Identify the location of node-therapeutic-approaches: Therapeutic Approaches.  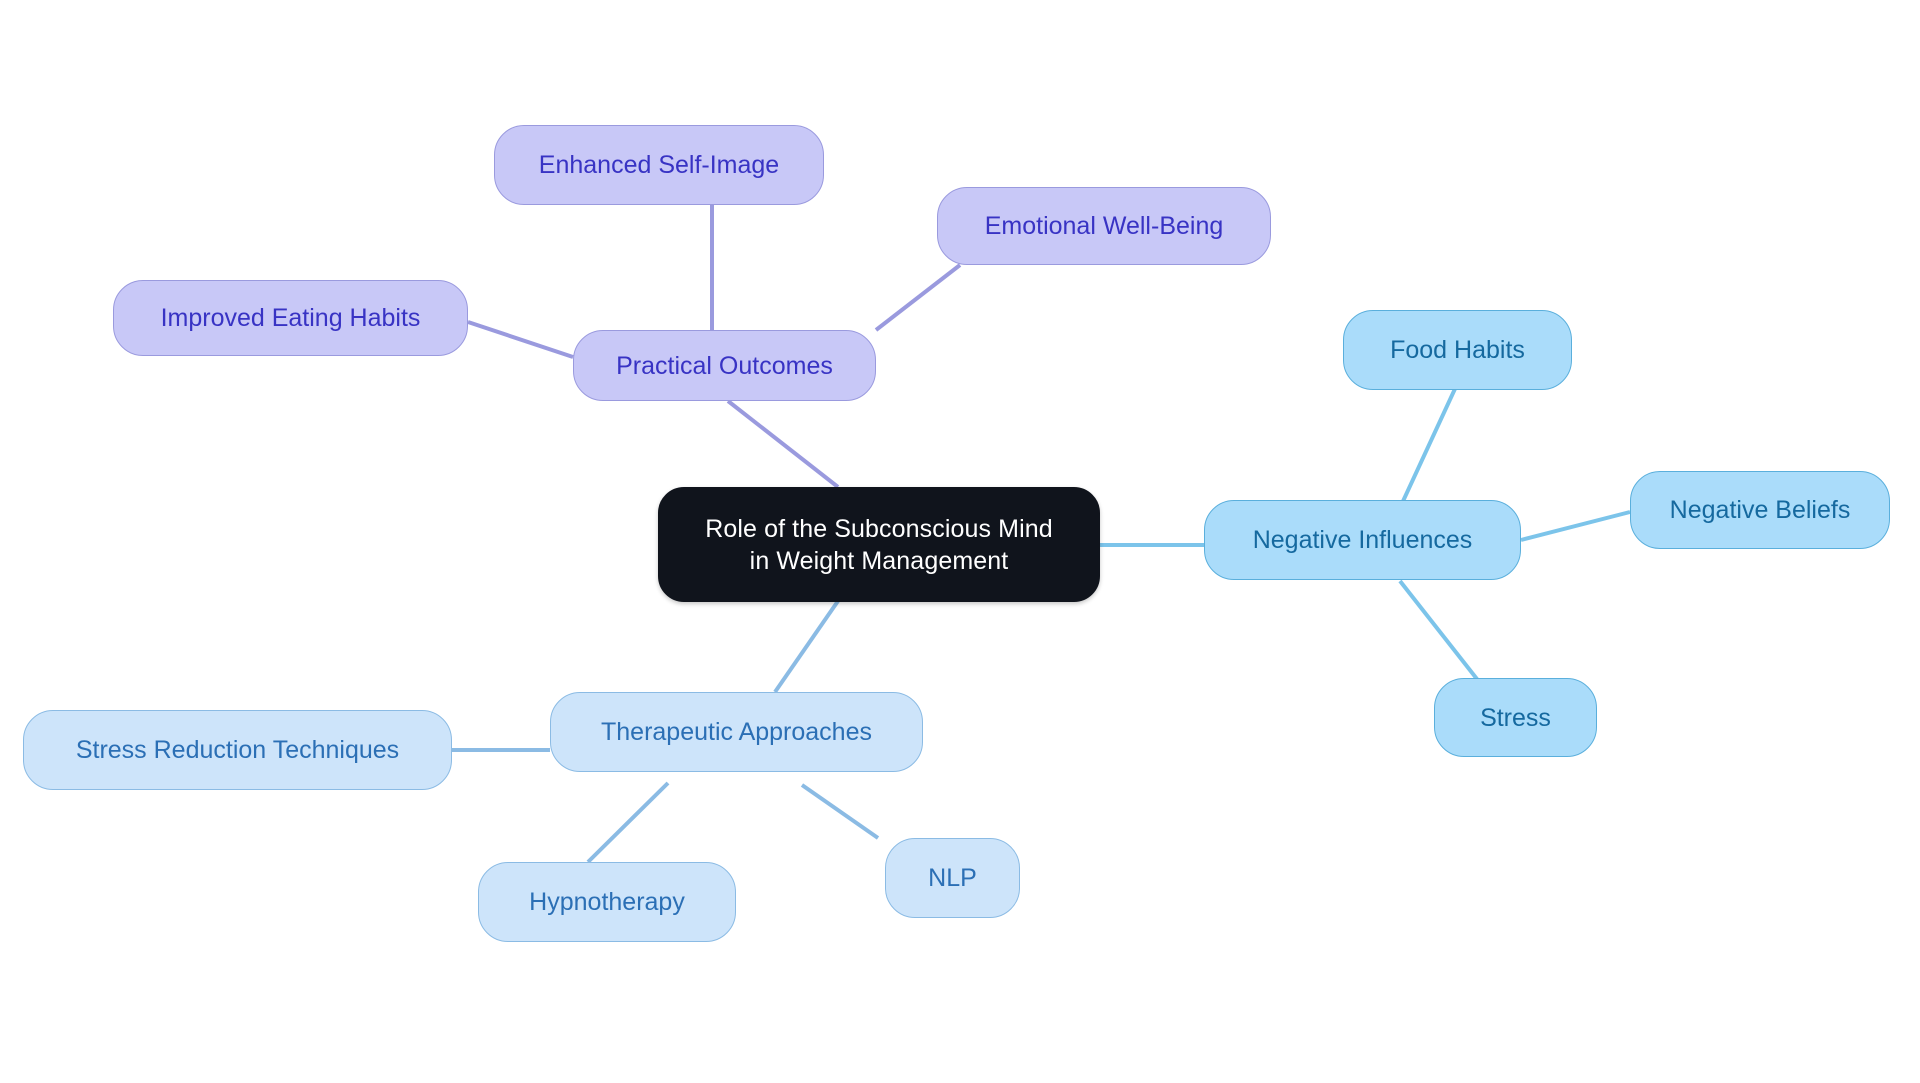
(736, 732).